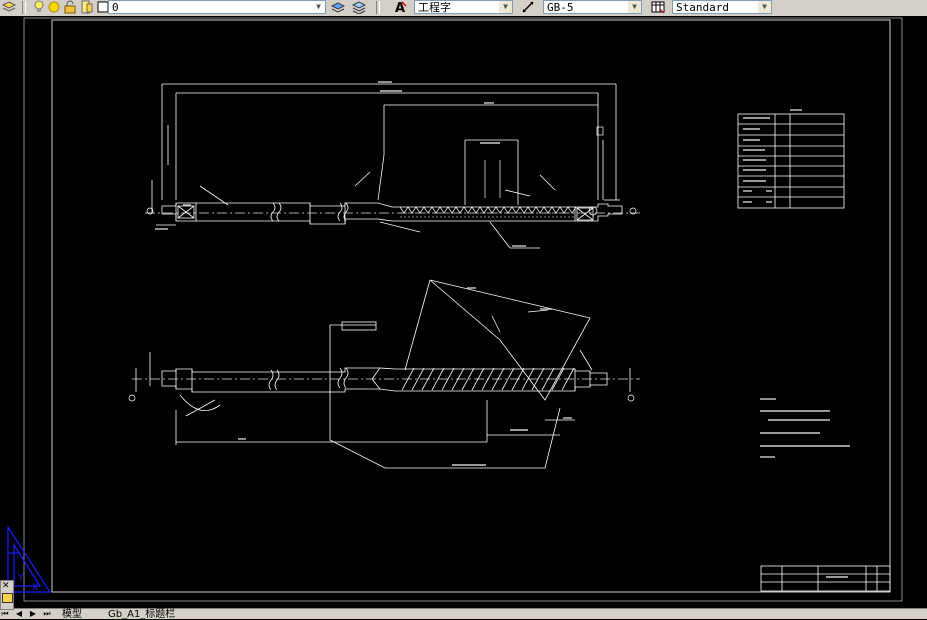 Image resolution: width=927 pixels, height=620 pixels. What do you see at coordinates (592, 7) in the screenshot?
I see `dim-style-combo: GB-5 ▼` at bounding box center [592, 7].